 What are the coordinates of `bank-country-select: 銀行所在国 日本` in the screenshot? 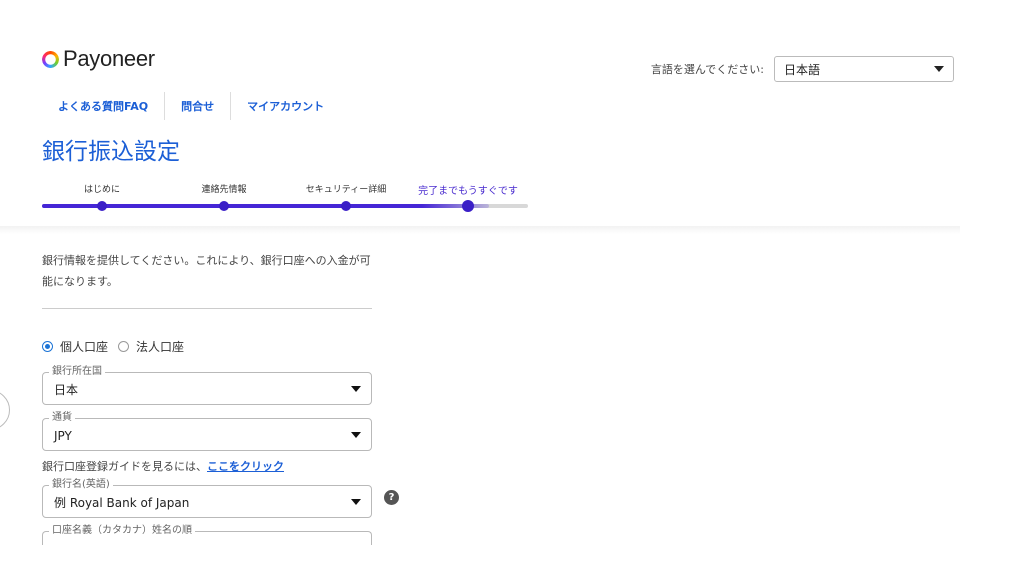 It's located at (207, 385).